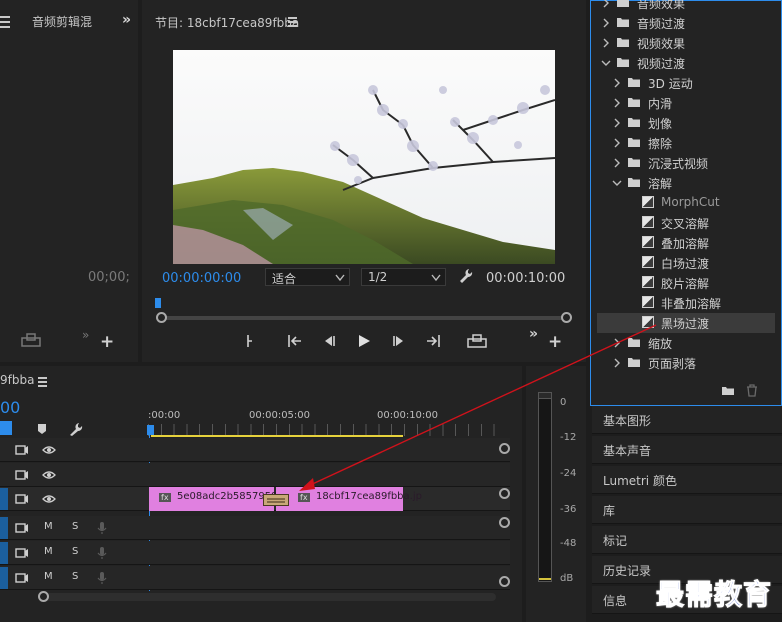 The width and height of the screenshot is (782, 622). I want to click on work-area-bar, so click(277, 436).